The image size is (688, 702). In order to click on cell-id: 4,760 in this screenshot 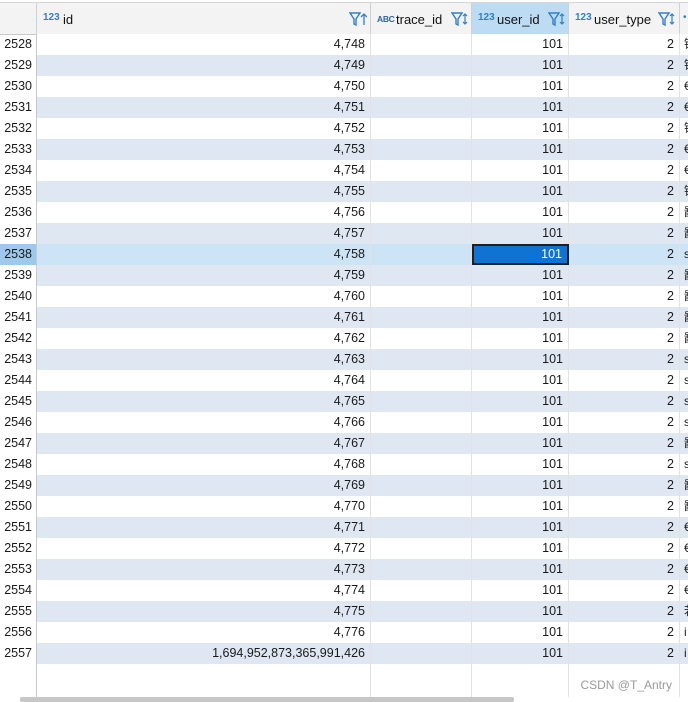, I will do `click(204, 296)`.